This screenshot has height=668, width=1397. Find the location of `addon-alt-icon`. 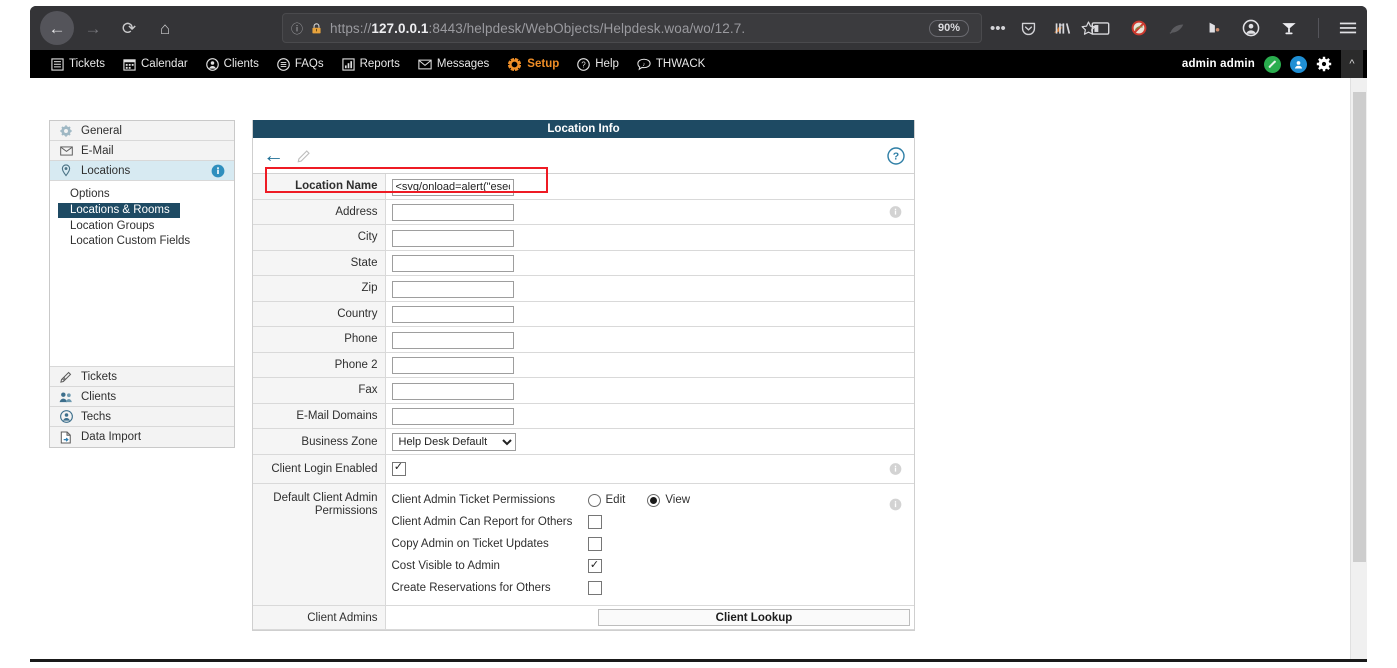

addon-alt-icon is located at coordinates (1214, 28).